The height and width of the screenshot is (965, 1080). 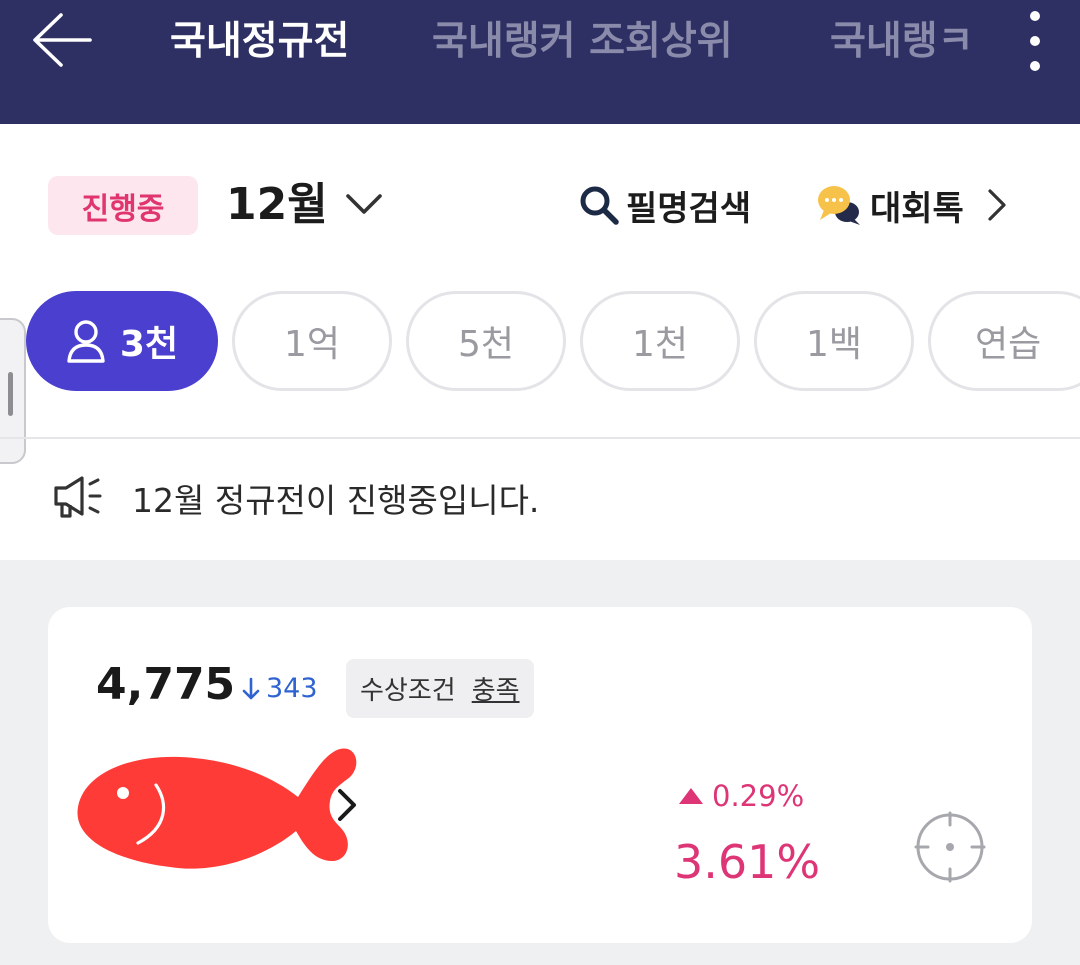 What do you see at coordinates (599, 205) in the screenshot?
I see `search-icon` at bounding box center [599, 205].